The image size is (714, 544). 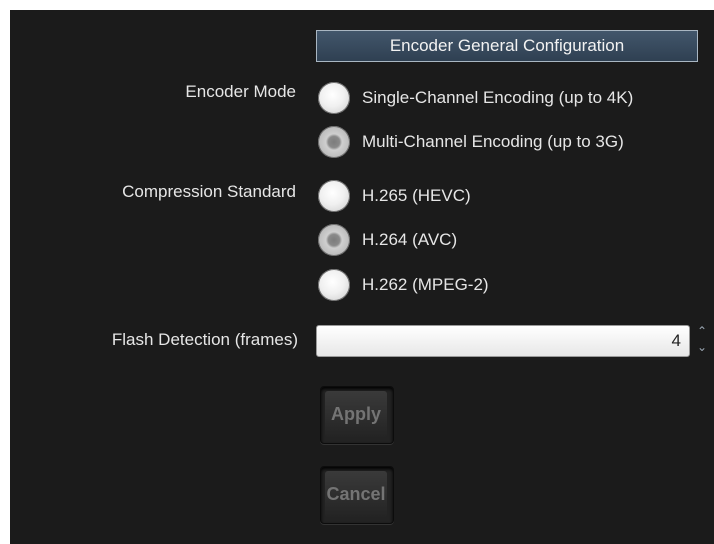 I want to click on compression-standard-label: Compression Standard, so click(x=209, y=191).